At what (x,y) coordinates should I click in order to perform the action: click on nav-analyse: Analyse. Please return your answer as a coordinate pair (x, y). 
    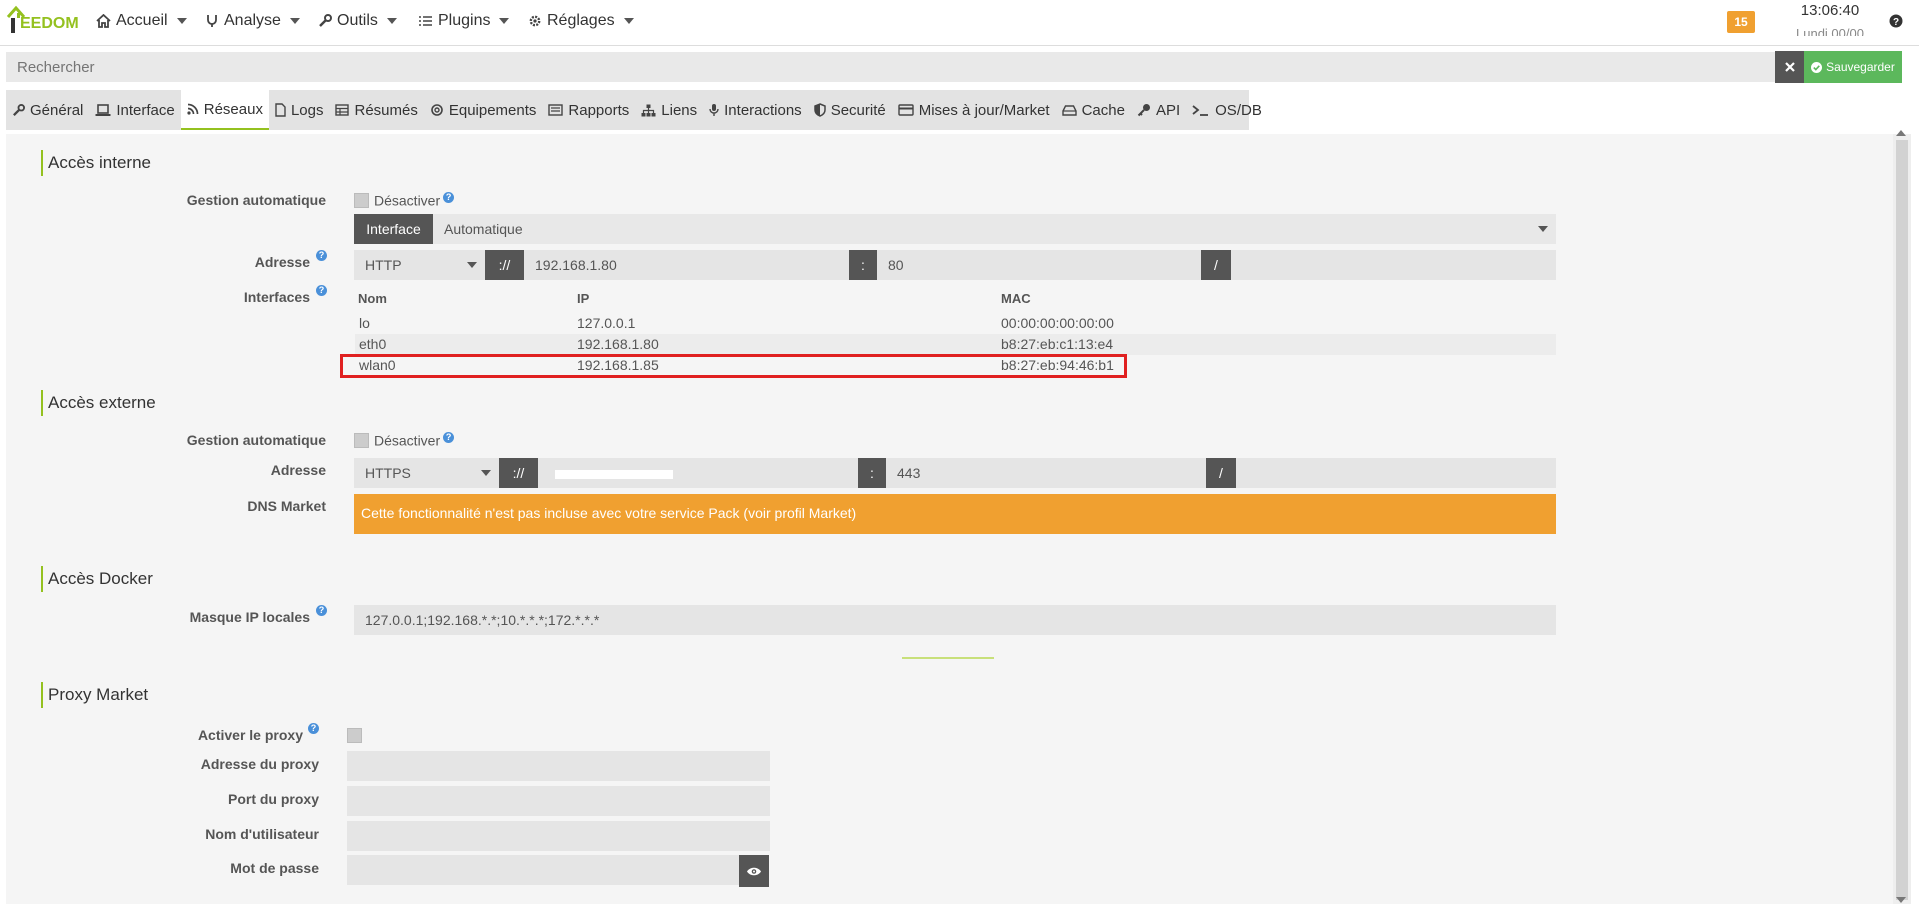
    Looking at the image, I should click on (252, 21).